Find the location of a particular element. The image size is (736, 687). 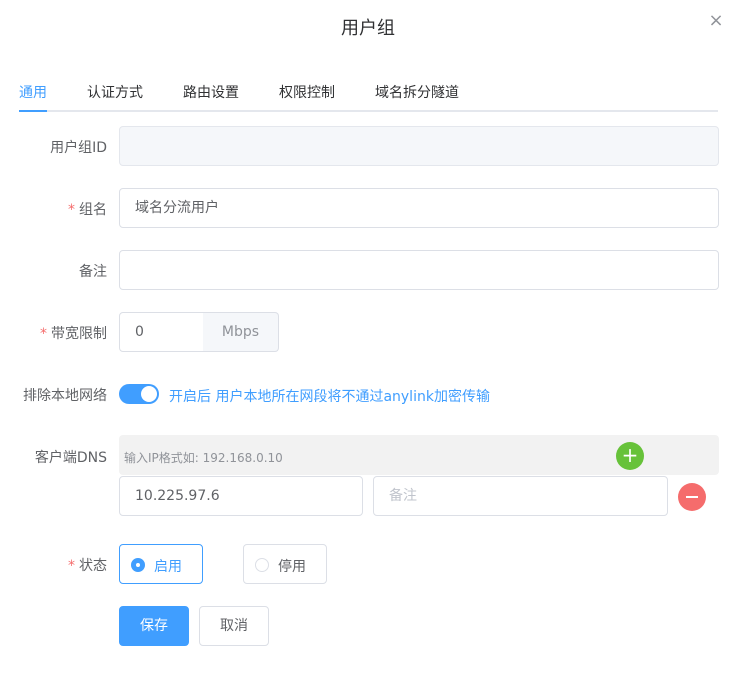

status-label-text: 状态 is located at coordinates (93, 566).